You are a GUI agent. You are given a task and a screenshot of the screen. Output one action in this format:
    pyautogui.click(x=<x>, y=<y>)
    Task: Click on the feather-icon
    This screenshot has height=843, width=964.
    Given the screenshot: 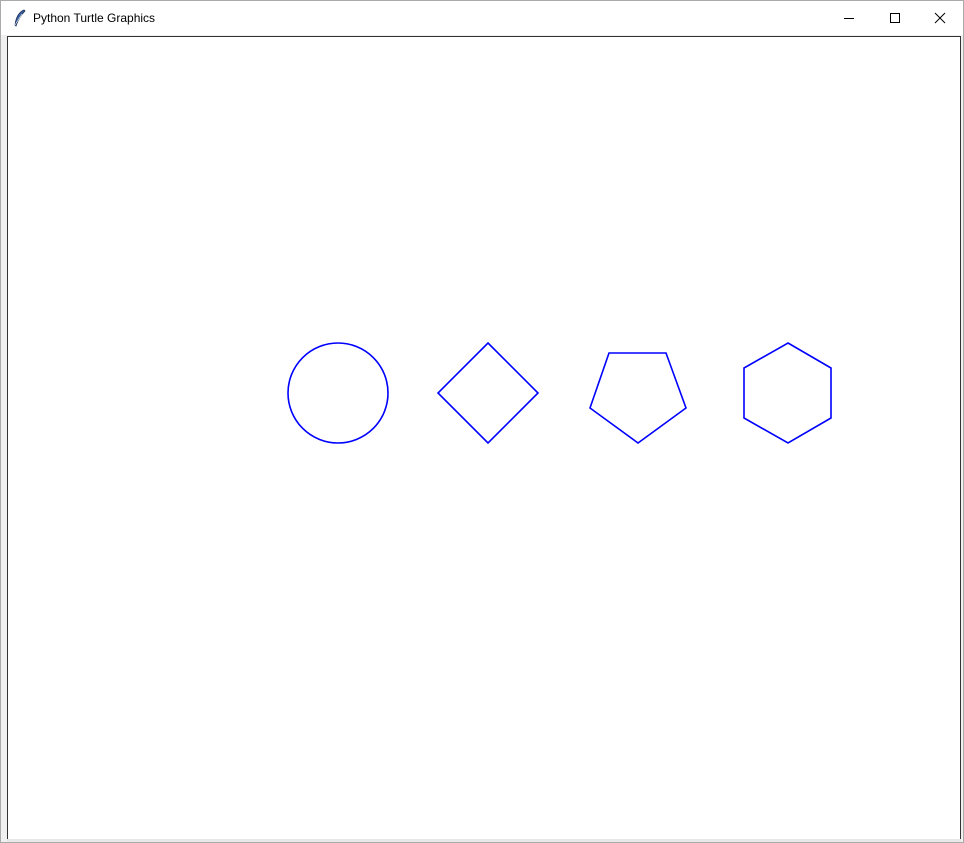 What is the action you would take?
    pyautogui.click(x=20, y=18)
    